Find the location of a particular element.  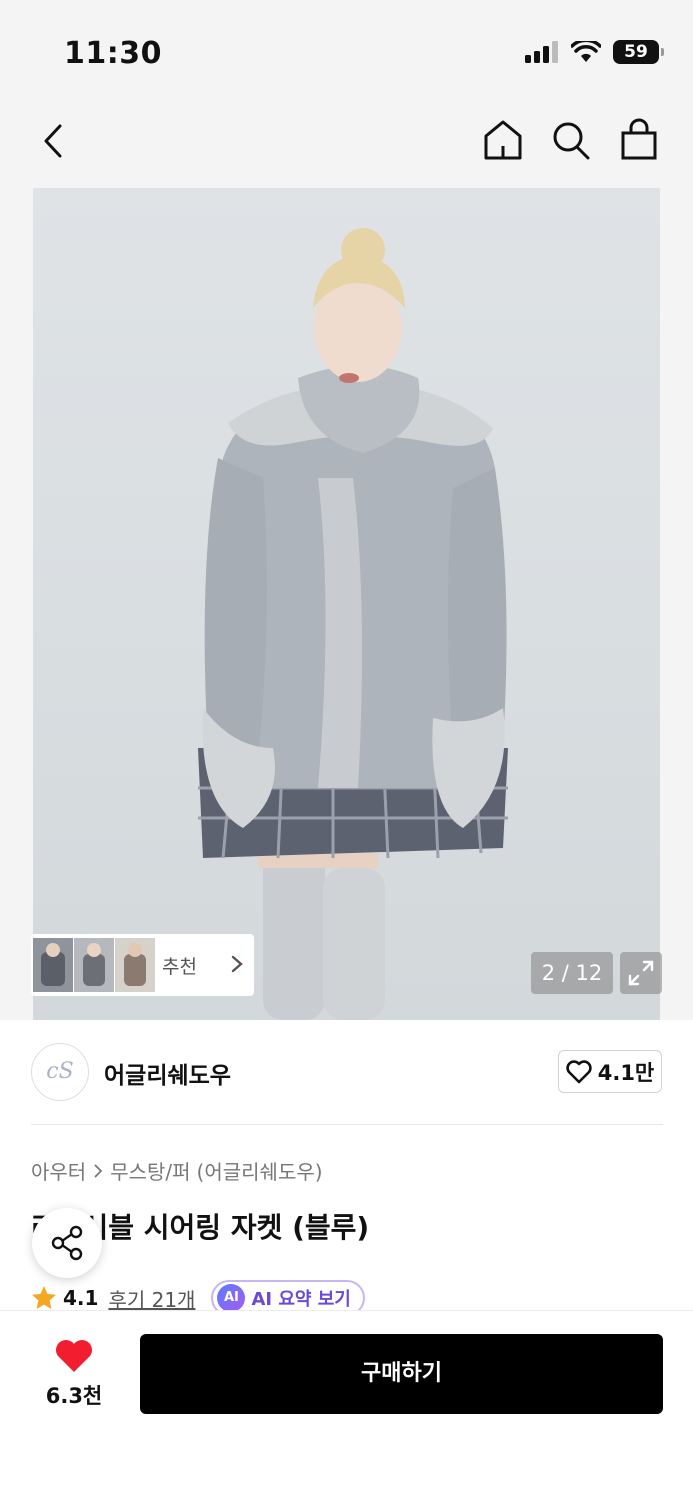

battery-indicator: 59 is located at coordinates (638, 52).